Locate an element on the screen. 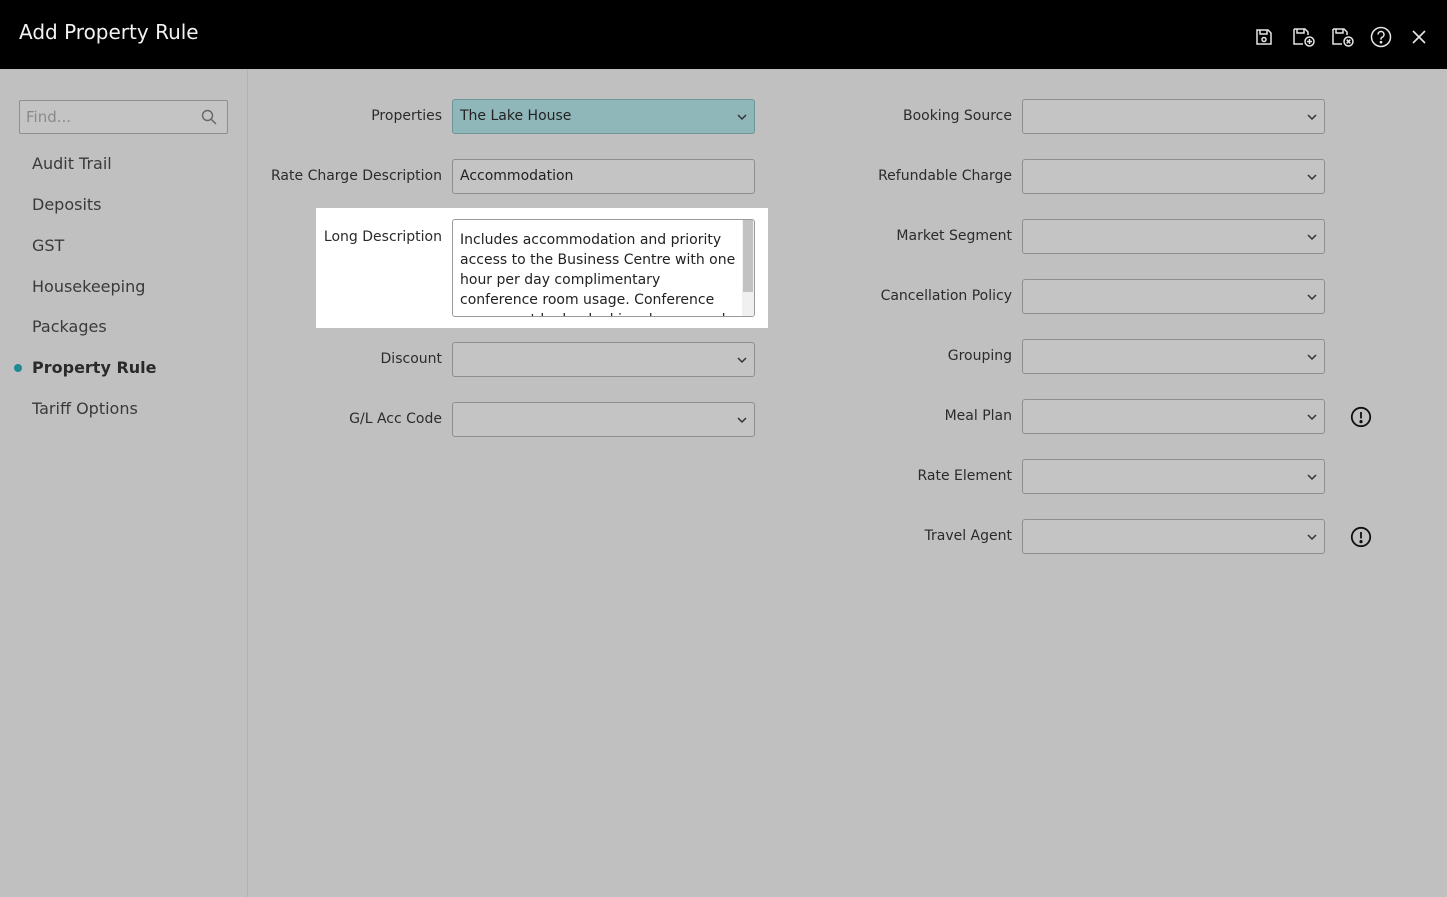 The width and height of the screenshot is (1447, 897). save-close-icon is located at coordinates (1343, 37).